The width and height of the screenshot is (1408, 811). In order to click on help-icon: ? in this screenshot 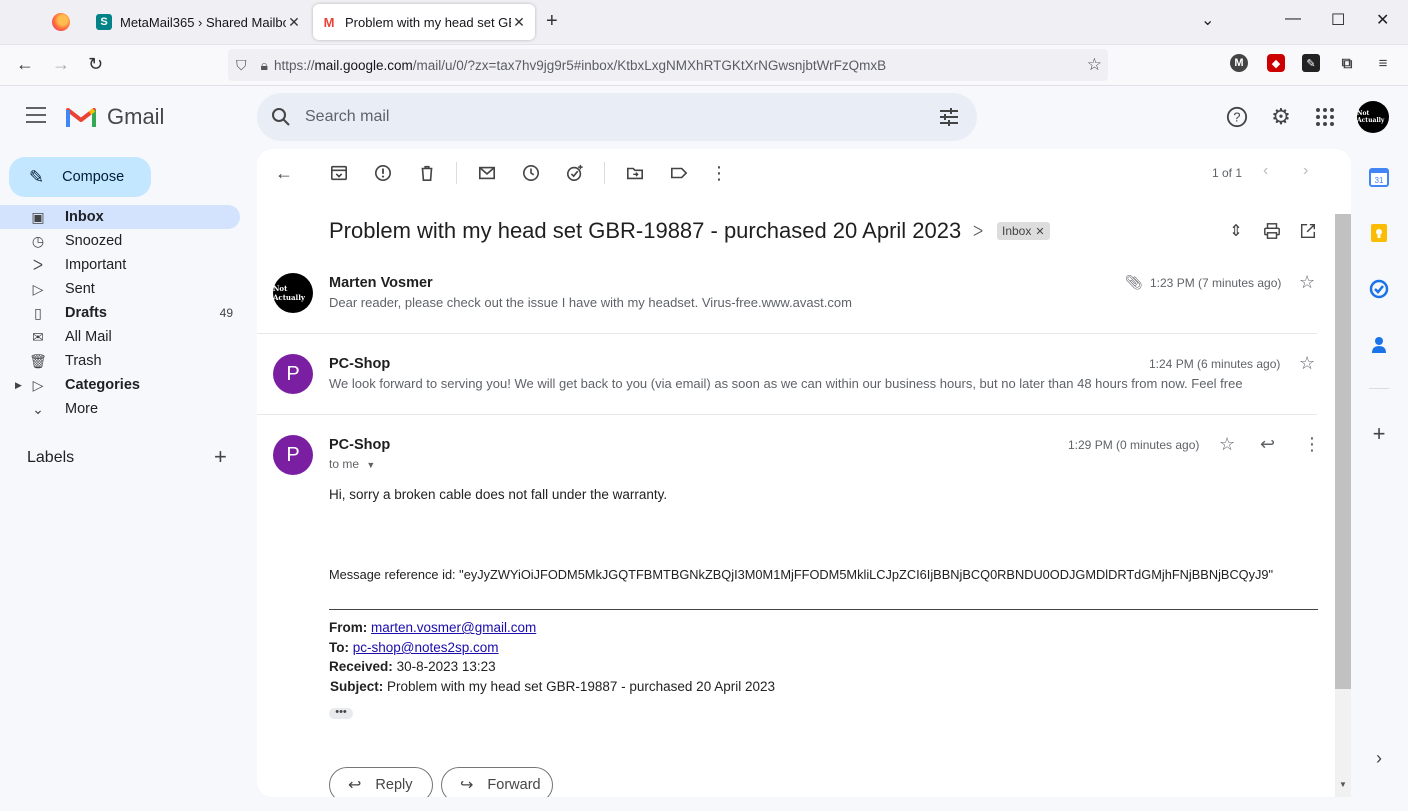, I will do `click(1237, 117)`.